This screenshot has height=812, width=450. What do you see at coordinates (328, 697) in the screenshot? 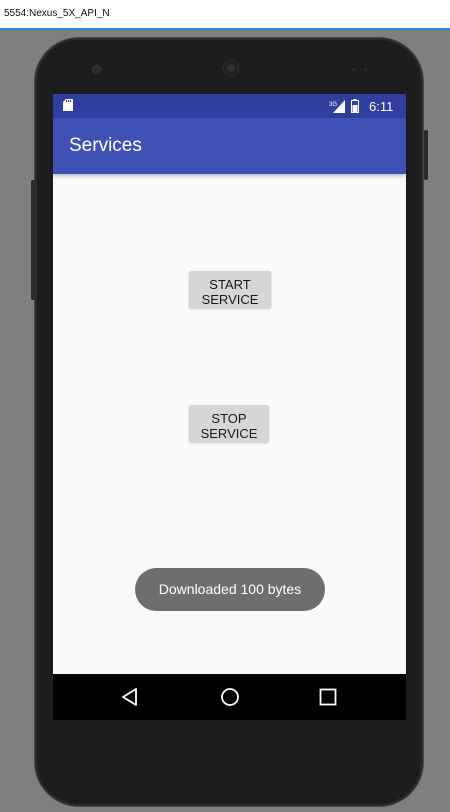
I see `recents-icon` at bounding box center [328, 697].